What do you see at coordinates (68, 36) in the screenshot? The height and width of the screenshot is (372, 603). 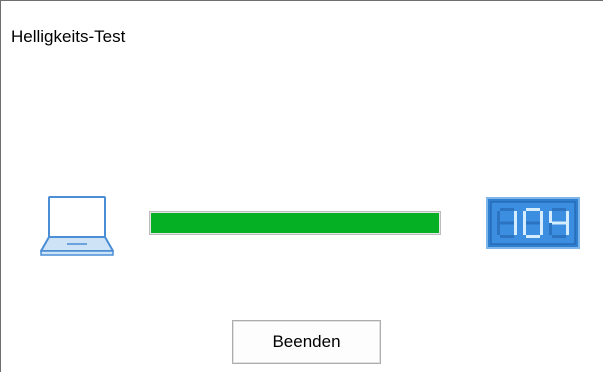 I see `window-title: Helligkeits-Test` at bounding box center [68, 36].